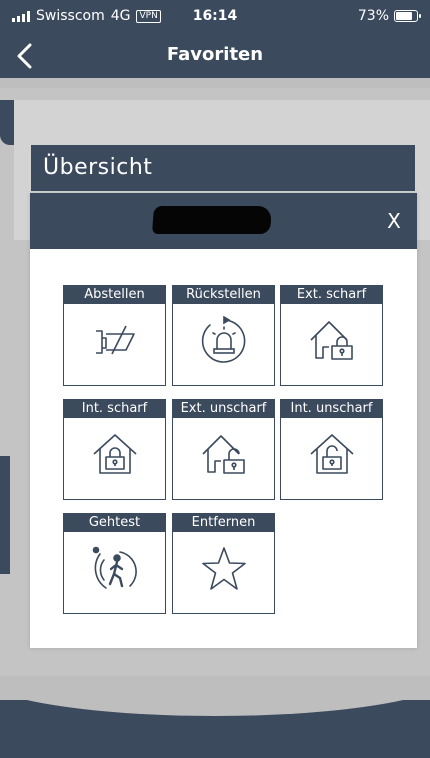 The height and width of the screenshot is (758, 430). I want to click on power-off-icon, so click(115, 340).